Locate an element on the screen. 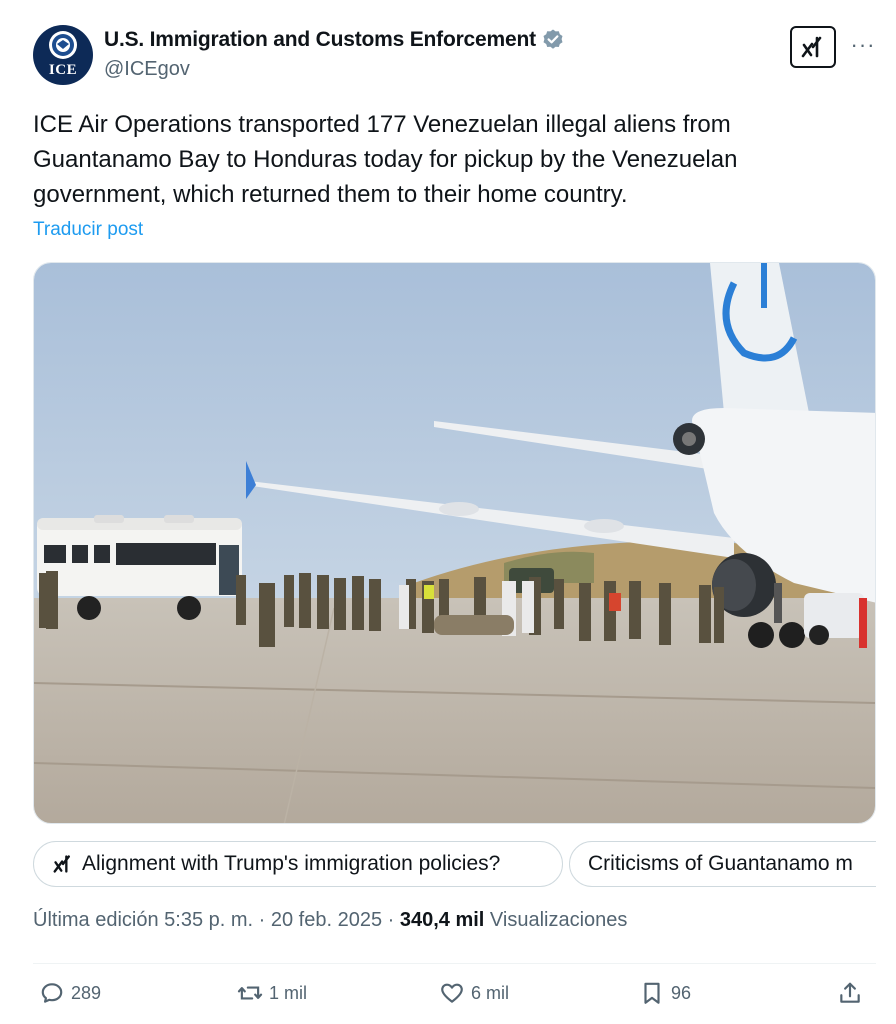 The width and height of the screenshot is (896, 1024). like-count: 6 mil is located at coordinates (490, 992).